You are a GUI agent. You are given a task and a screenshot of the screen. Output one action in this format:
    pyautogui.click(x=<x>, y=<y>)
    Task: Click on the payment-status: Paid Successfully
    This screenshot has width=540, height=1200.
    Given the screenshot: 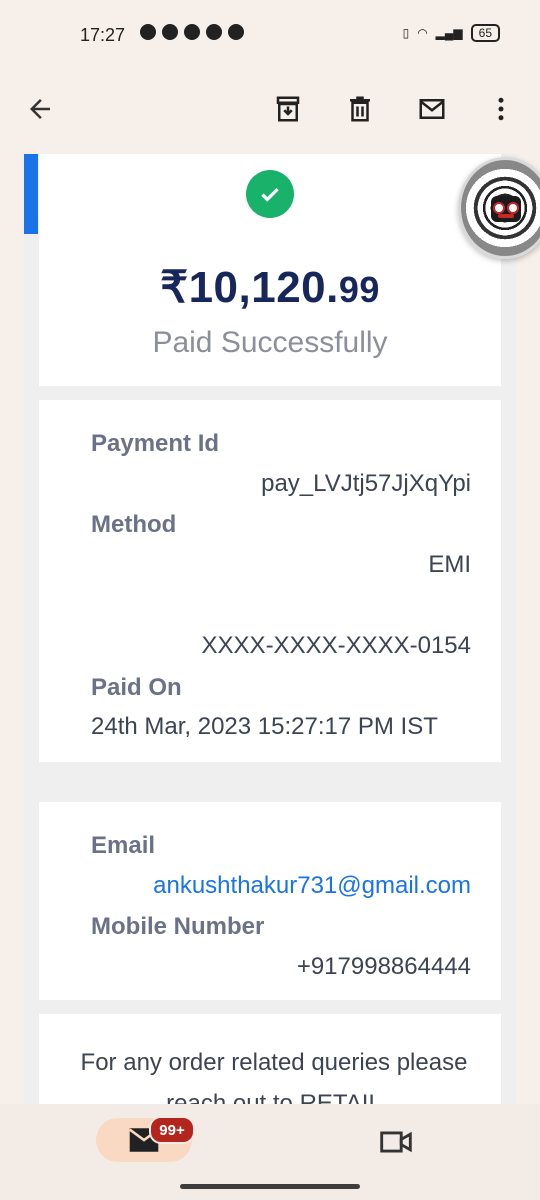 What is the action you would take?
    pyautogui.click(x=270, y=342)
    